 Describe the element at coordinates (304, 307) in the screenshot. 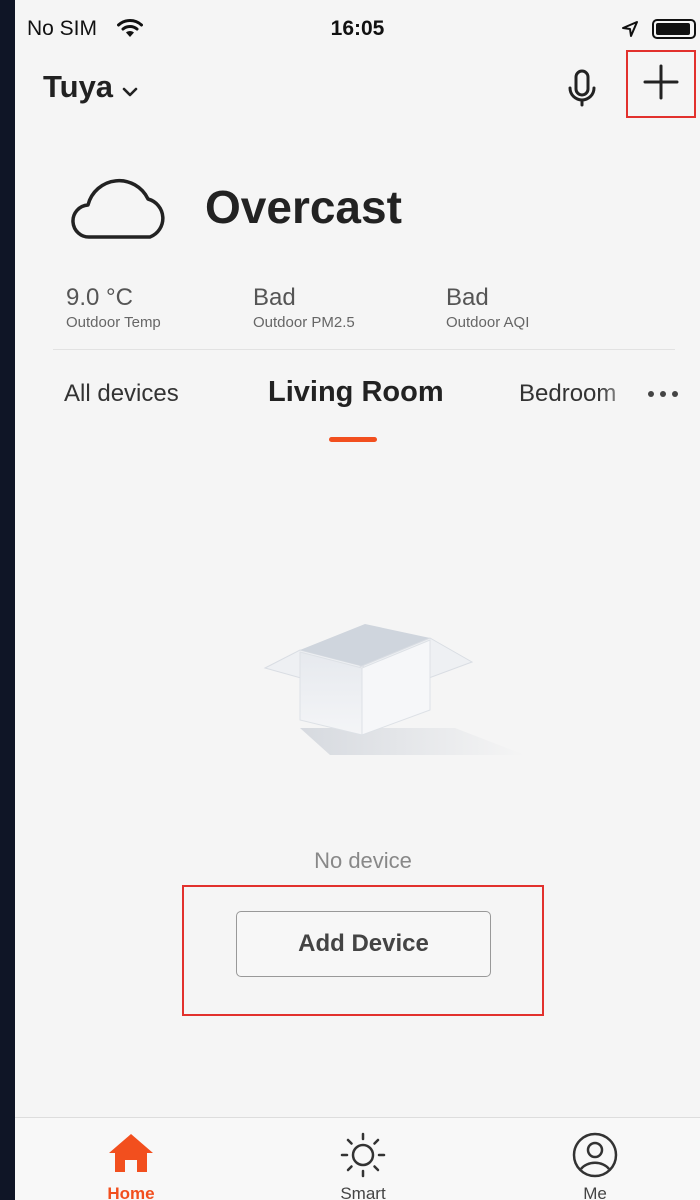

I see `metric-outdoor-pm25: Bad Outdoor PM2.5` at that location.